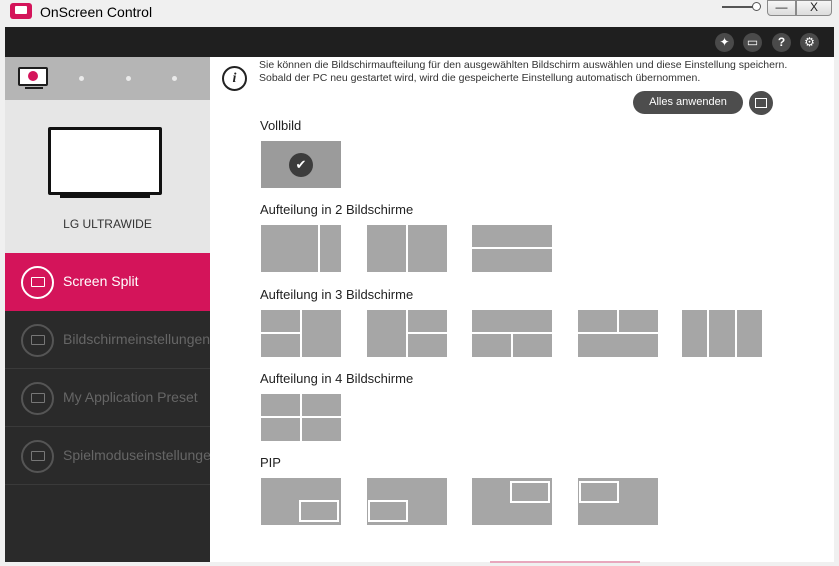 The height and width of the screenshot is (566, 839). I want to click on monitor-name: LG ULTRAWIDE, so click(107, 224).